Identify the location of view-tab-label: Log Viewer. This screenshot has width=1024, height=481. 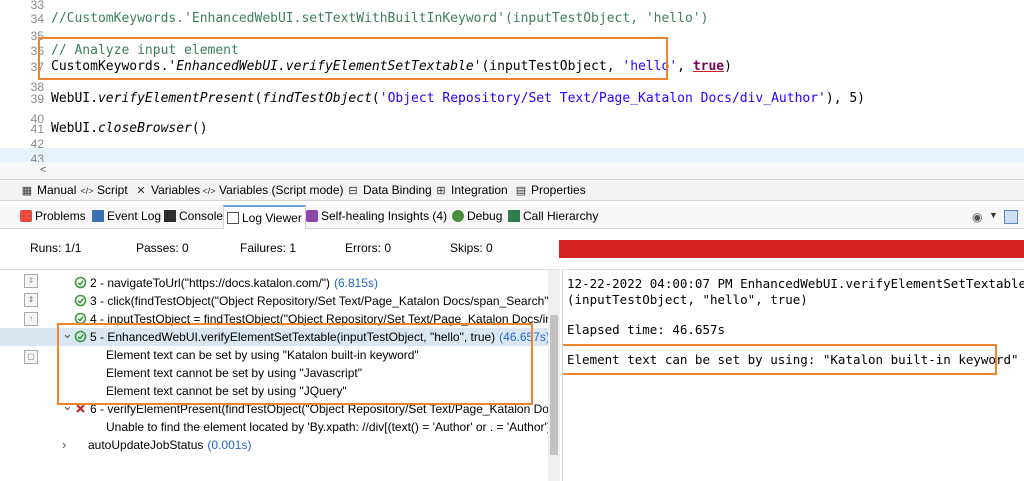
(272, 218).